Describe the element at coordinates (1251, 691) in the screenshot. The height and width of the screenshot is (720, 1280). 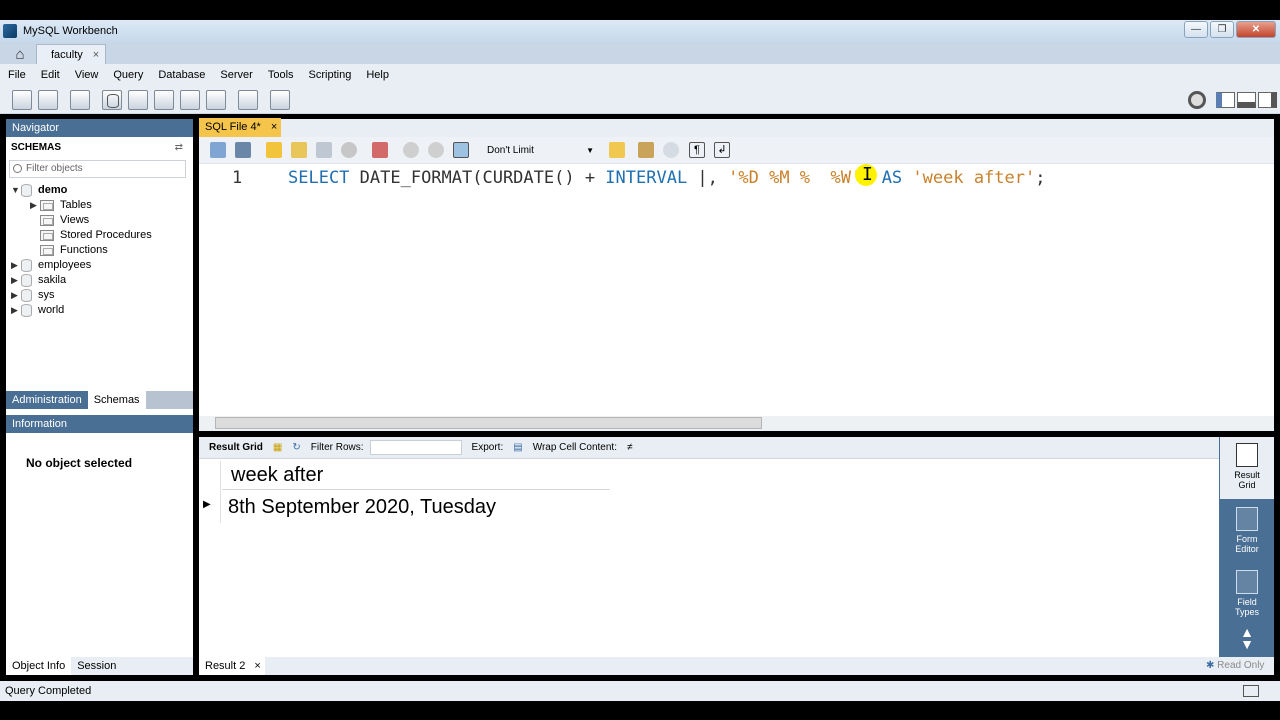
I see `output-panel-icon` at that location.